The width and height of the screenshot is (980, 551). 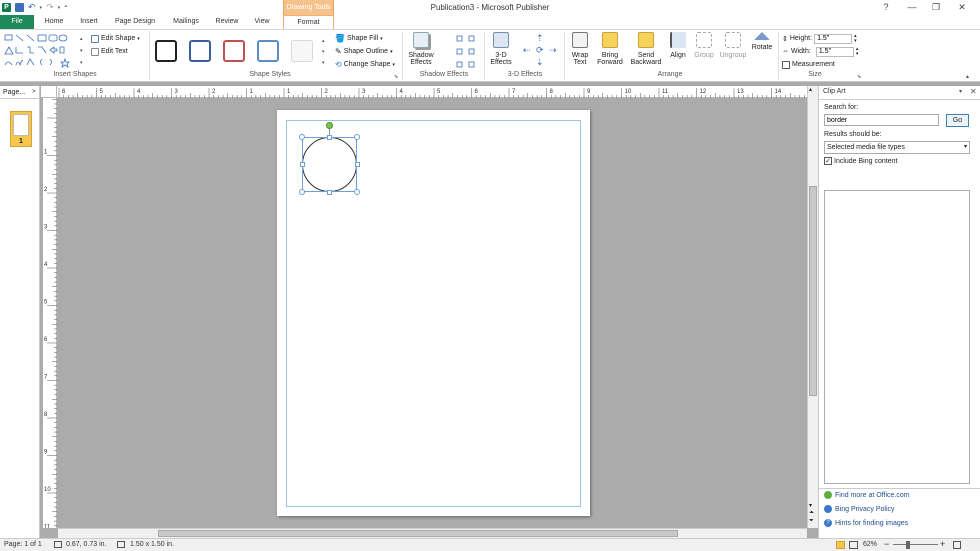 What do you see at coordinates (973, 91) in the screenshot?
I see `close-pane-icon: ✕` at bounding box center [973, 91].